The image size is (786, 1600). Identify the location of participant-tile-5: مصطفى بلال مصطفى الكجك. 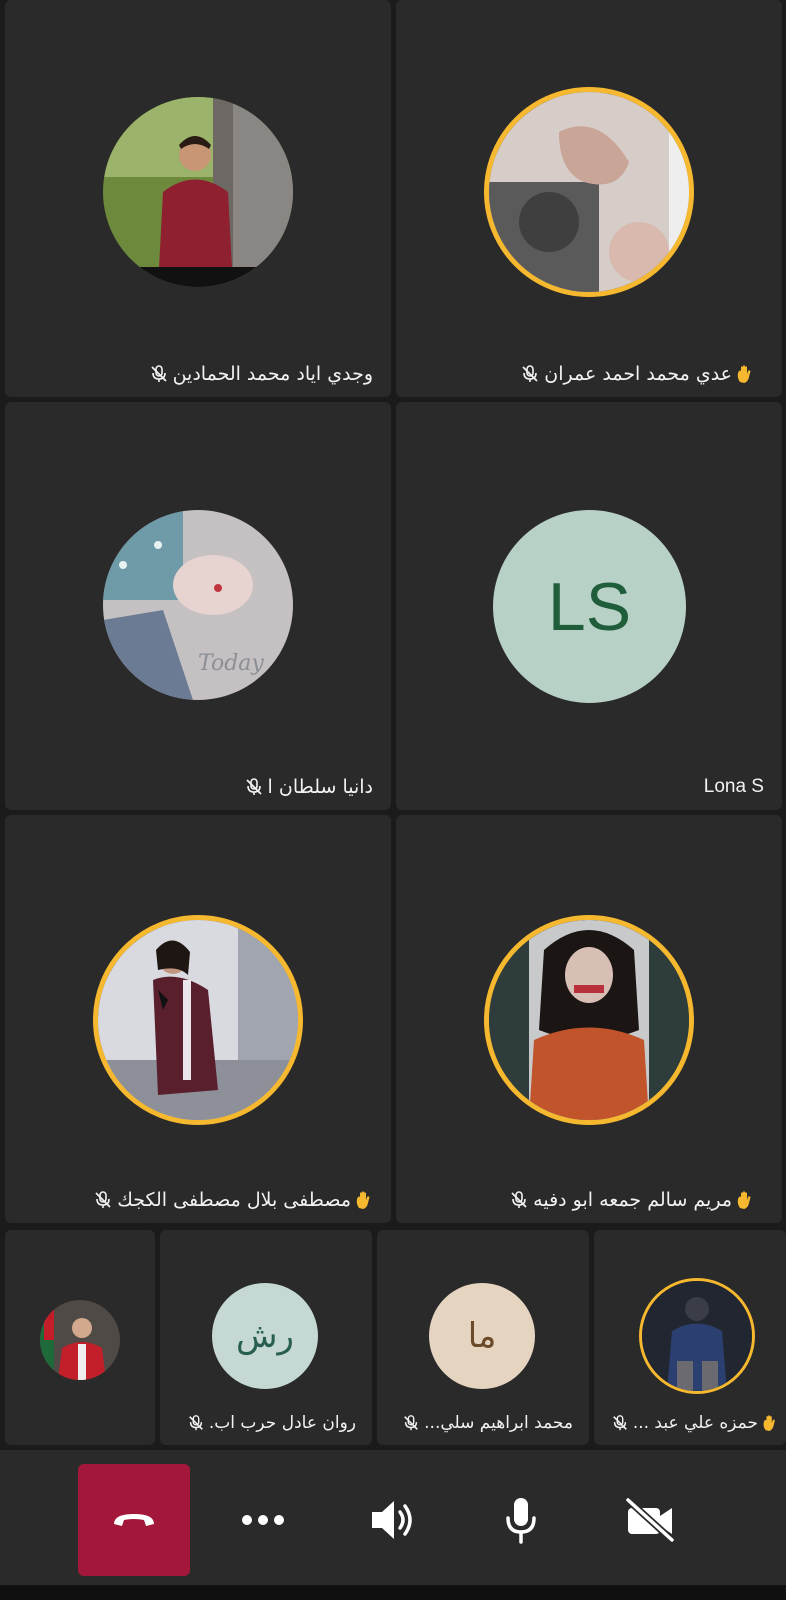
(198, 1019).